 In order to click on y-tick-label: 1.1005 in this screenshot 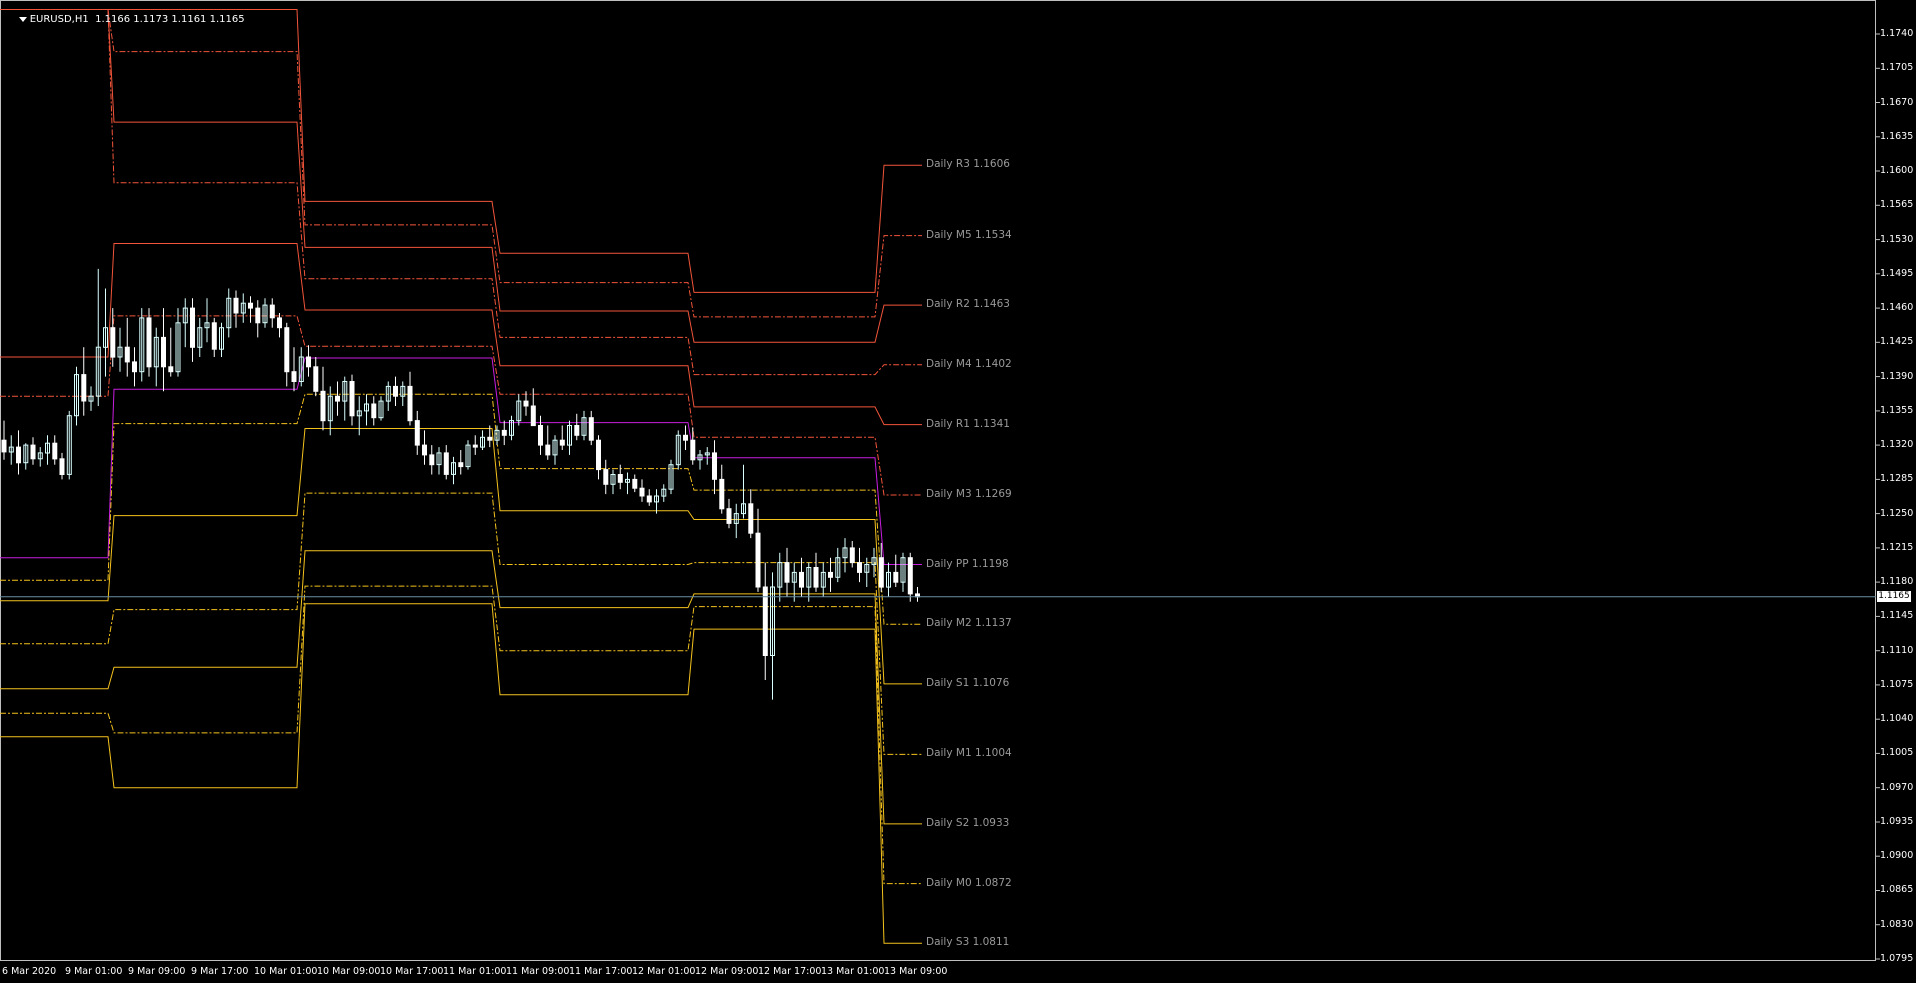, I will do `click(1897, 752)`.